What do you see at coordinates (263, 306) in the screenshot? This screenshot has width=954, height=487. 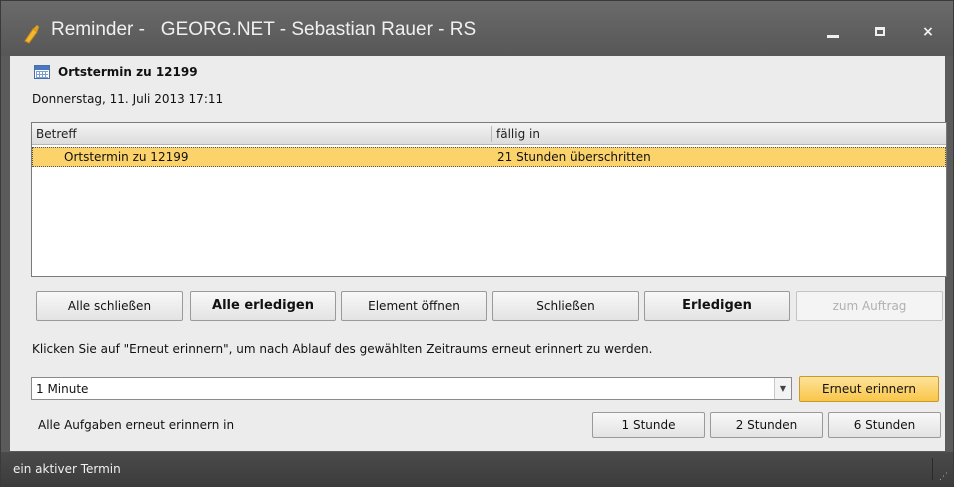 I see `complete-all-button: Alle erledigen` at bounding box center [263, 306].